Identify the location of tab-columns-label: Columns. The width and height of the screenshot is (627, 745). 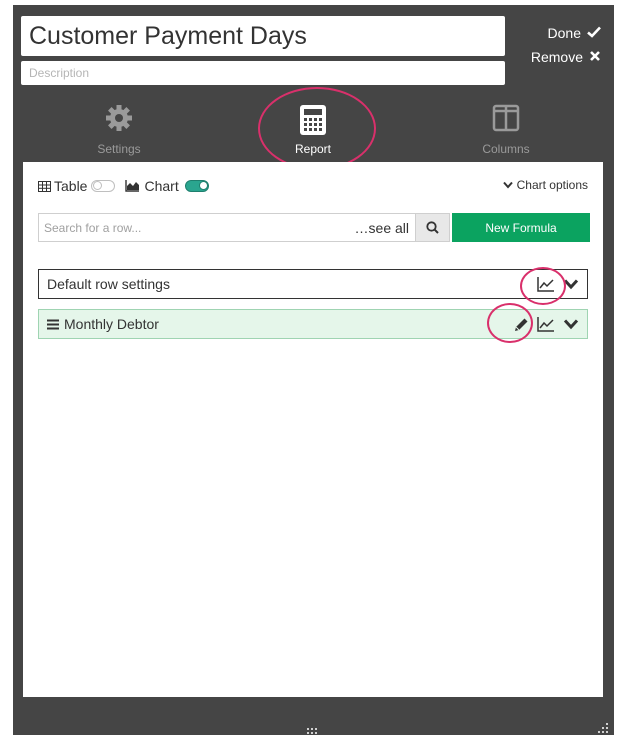
(506, 149).